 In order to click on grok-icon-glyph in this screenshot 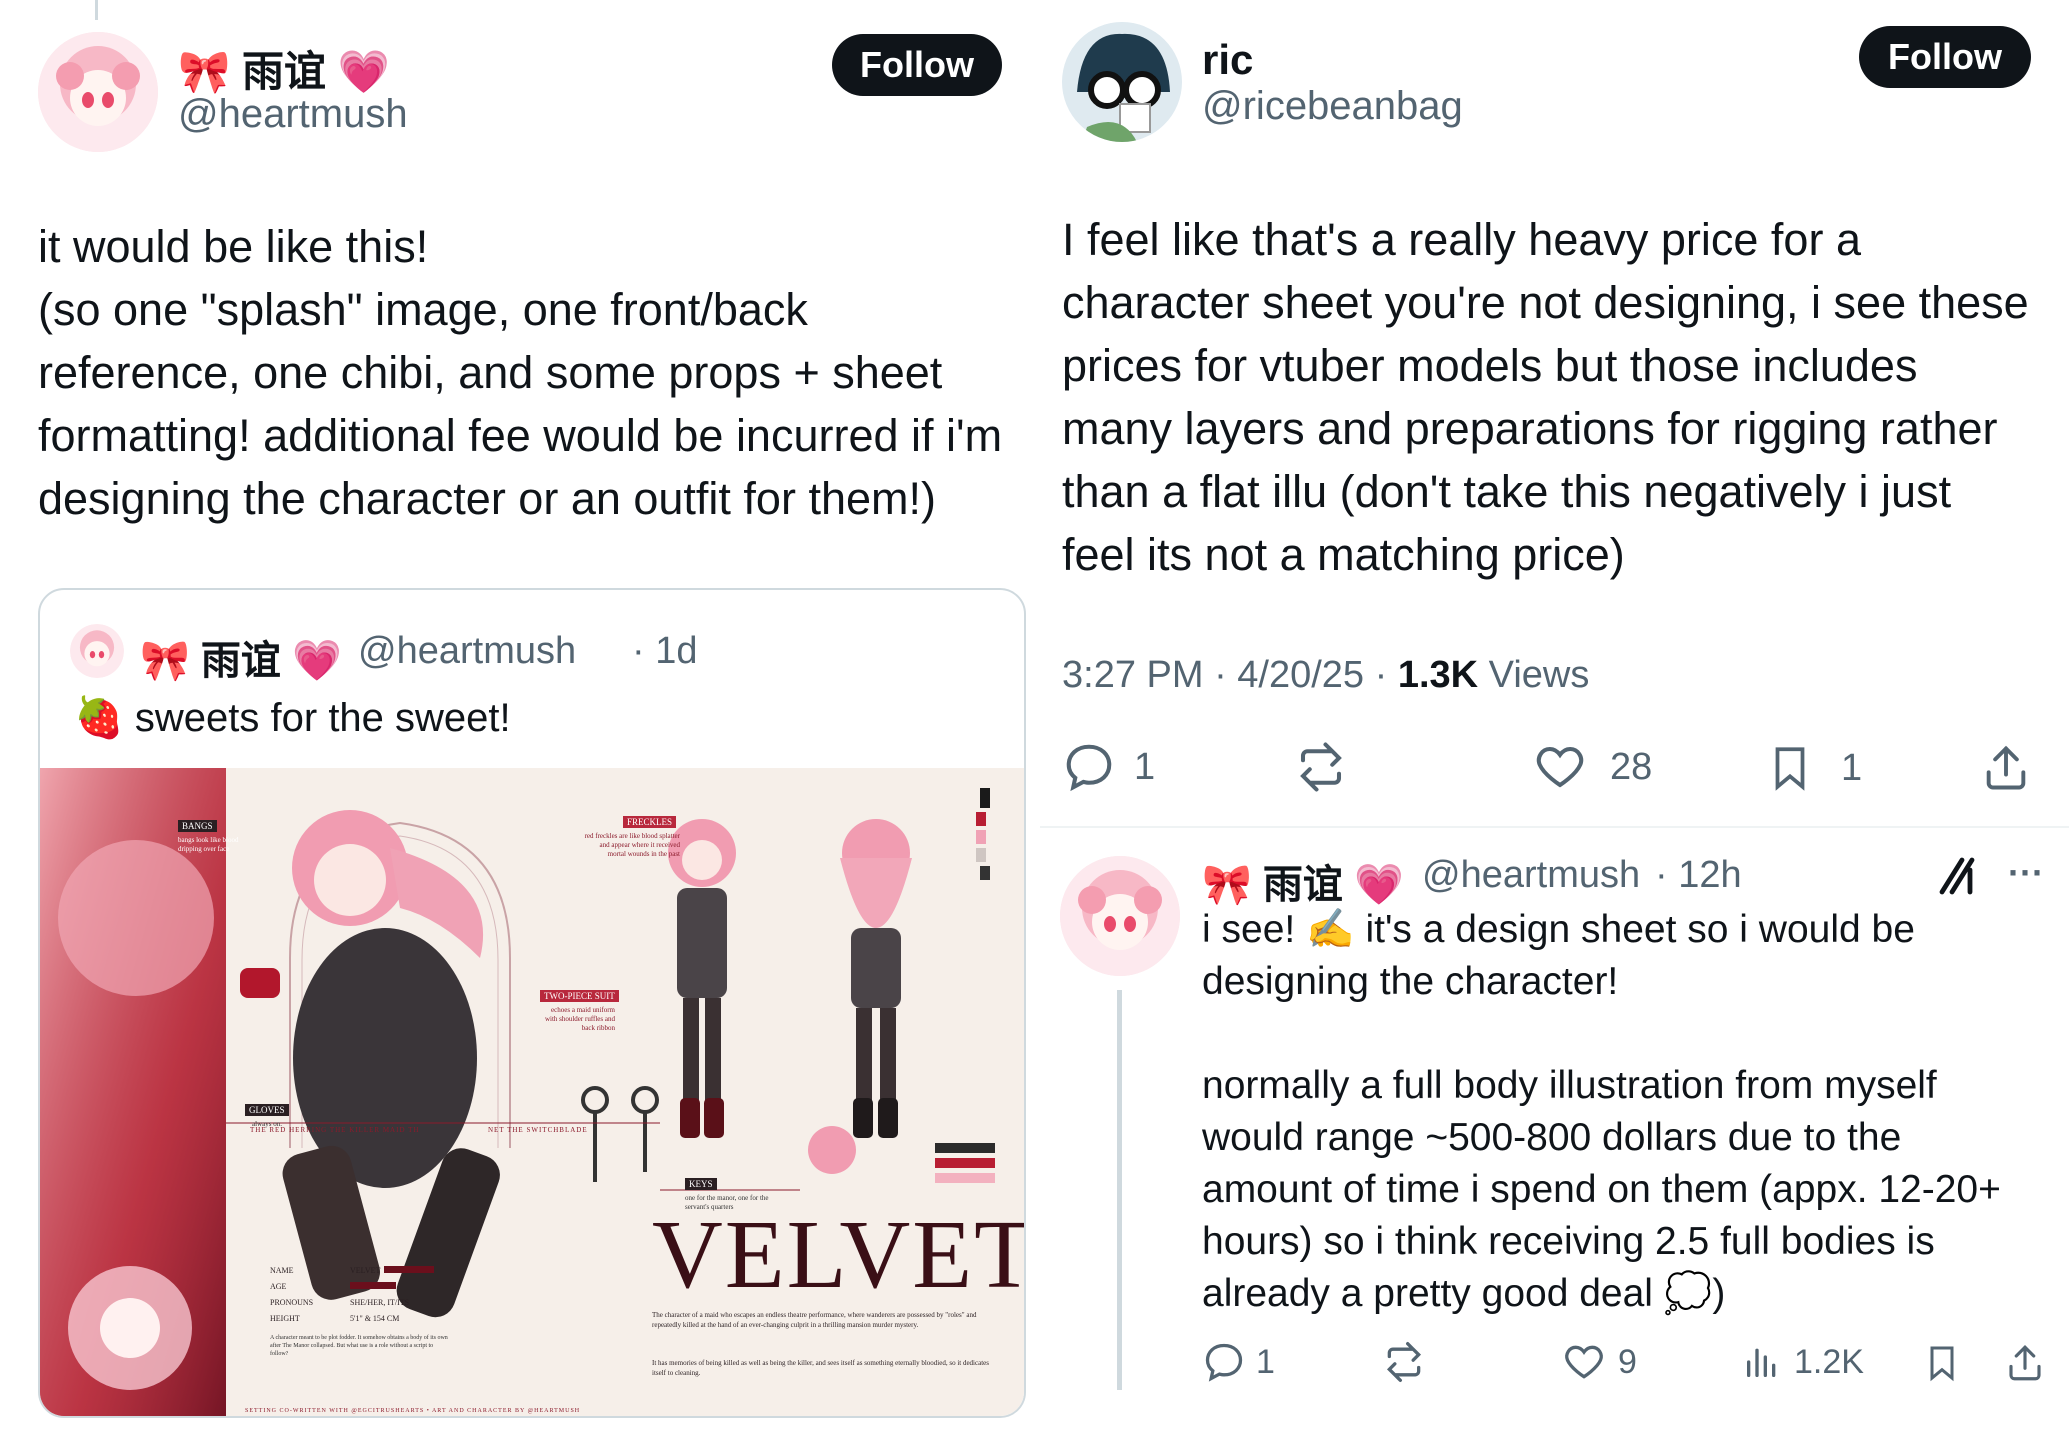, I will do `click(1957, 876)`.